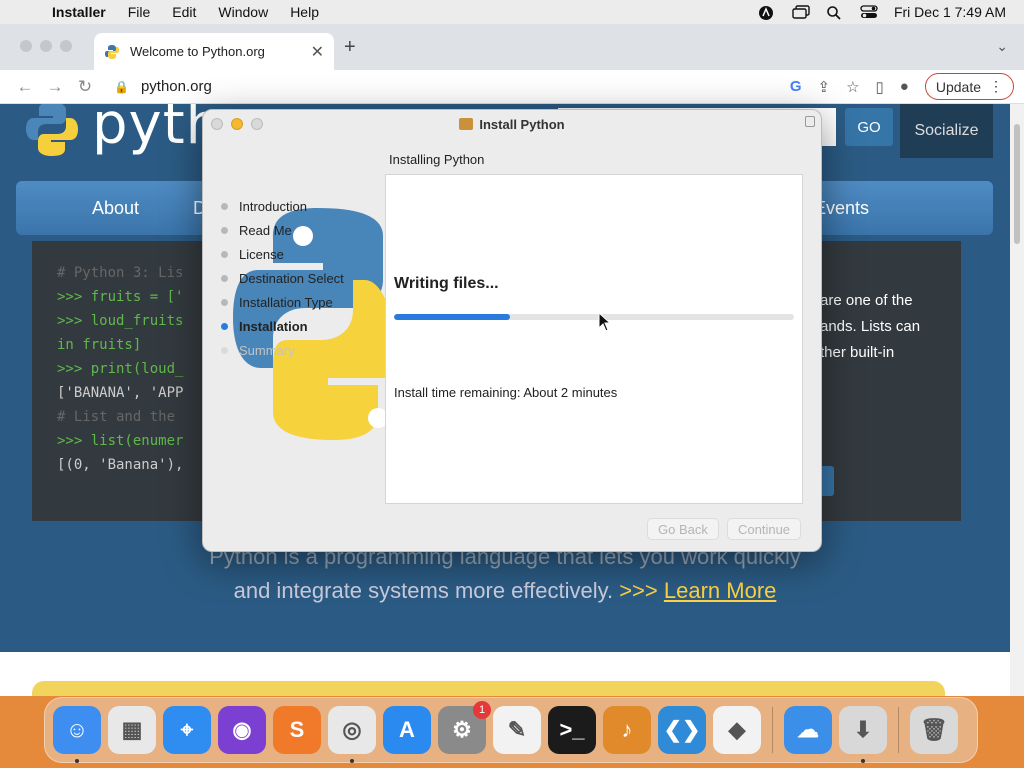  I want to click on dialog-title: Install Python, so click(522, 124).